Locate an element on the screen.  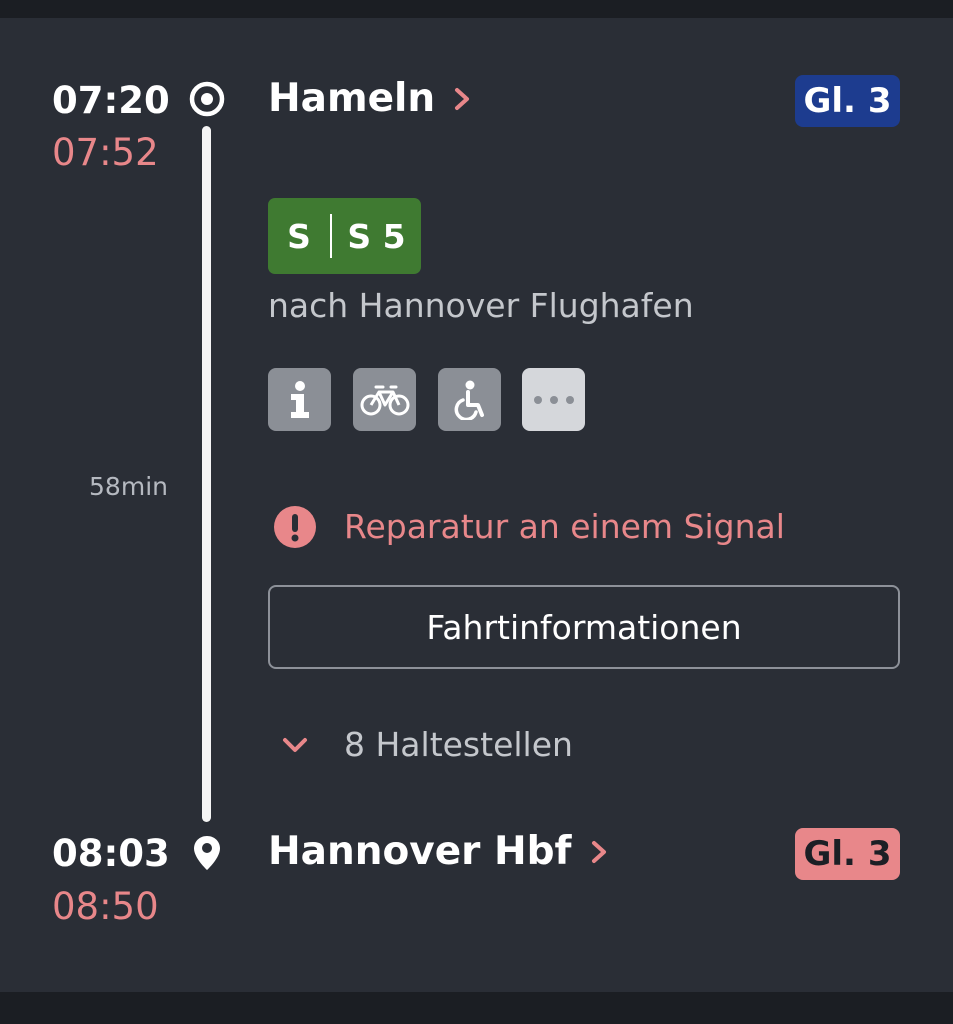
intermediate-stops-toggle: 8 Haltestellen is located at coordinates (426, 744).